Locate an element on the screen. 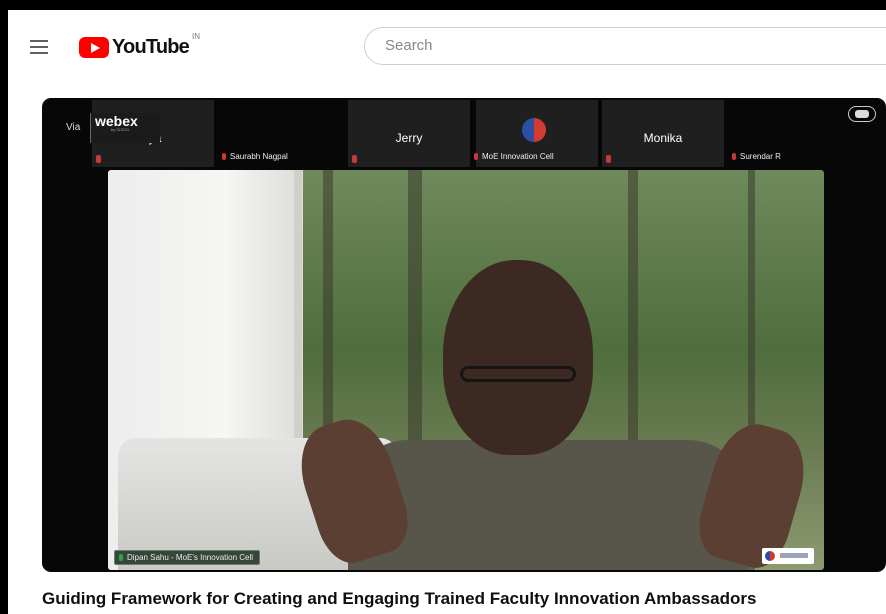 The width and height of the screenshot is (886, 614). moe-innovation-cell-logo is located at coordinates (788, 556).